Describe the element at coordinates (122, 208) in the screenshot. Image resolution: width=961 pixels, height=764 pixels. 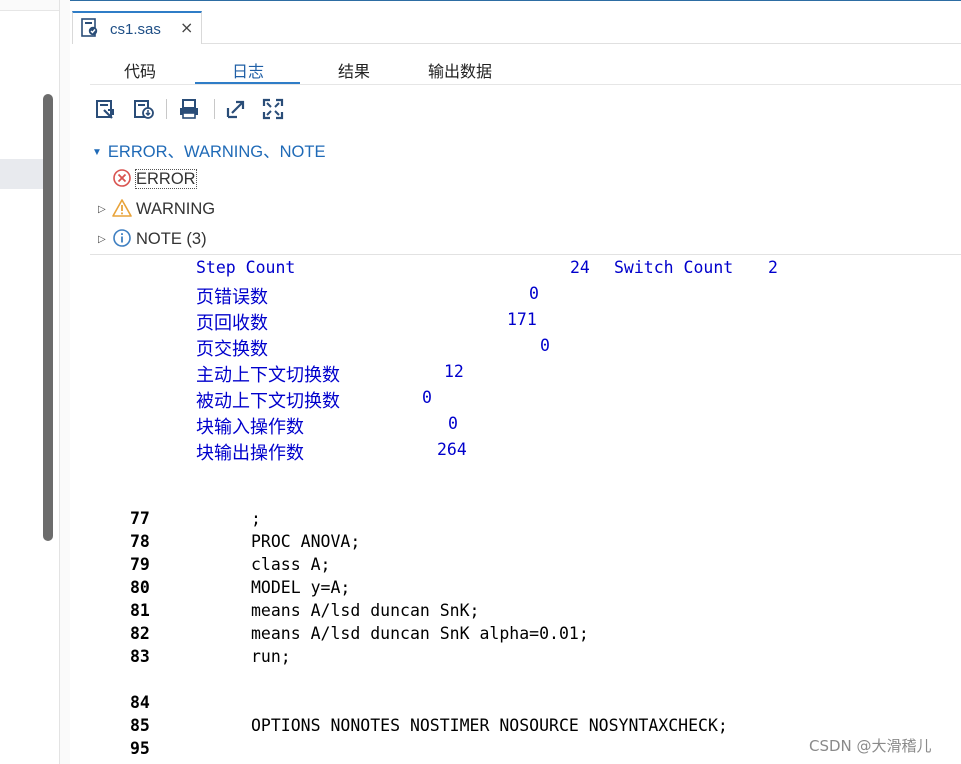
I see `warning-icon` at that location.